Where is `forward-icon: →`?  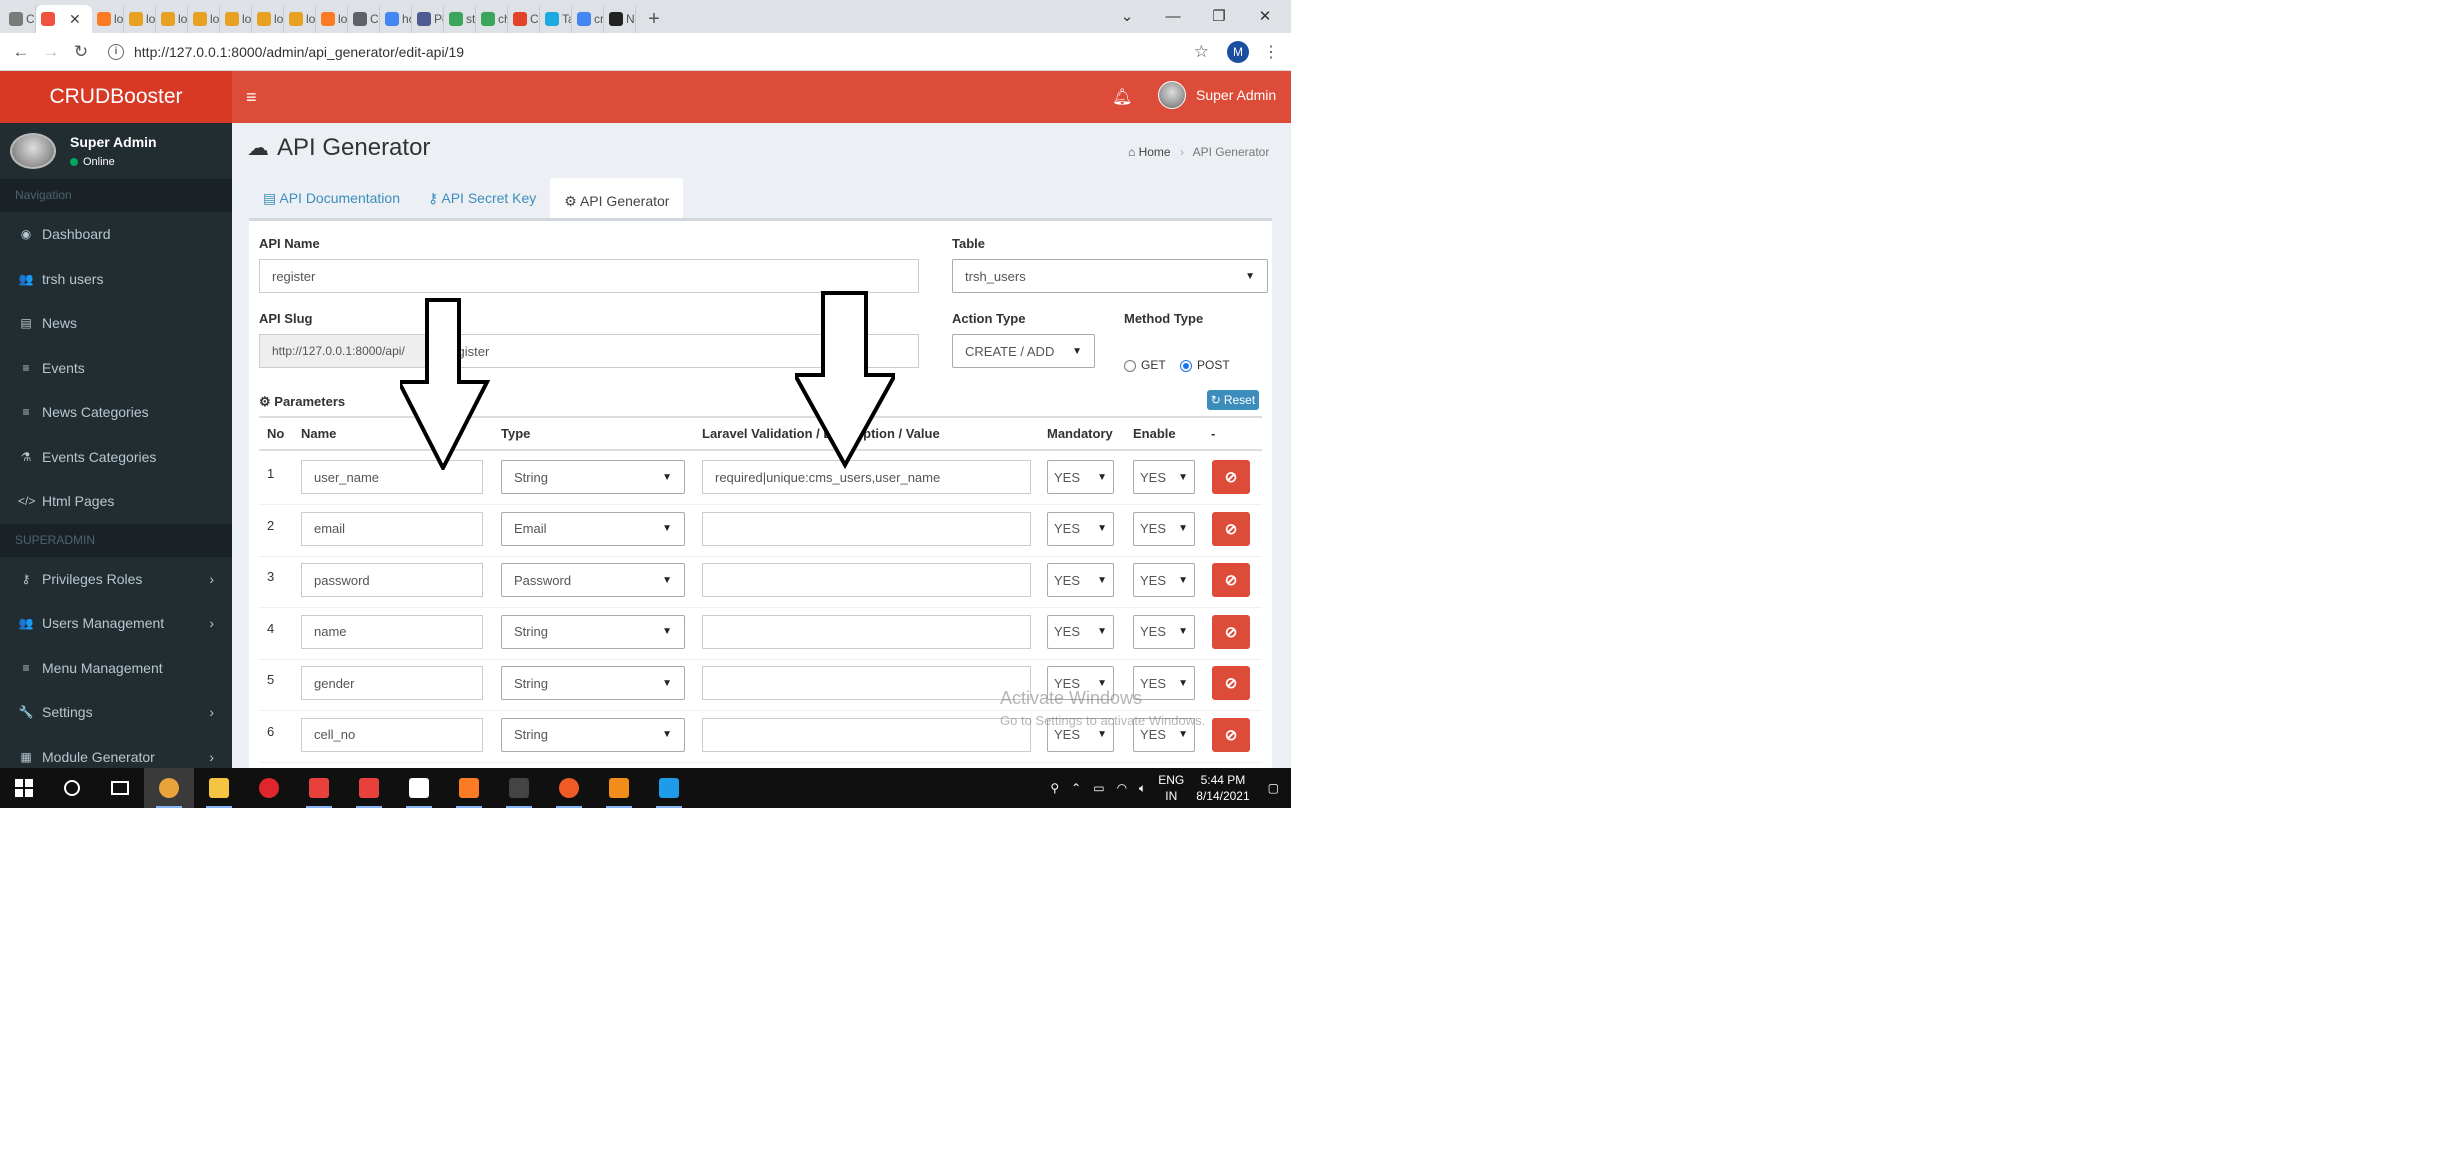
forward-icon: → is located at coordinates (51, 52).